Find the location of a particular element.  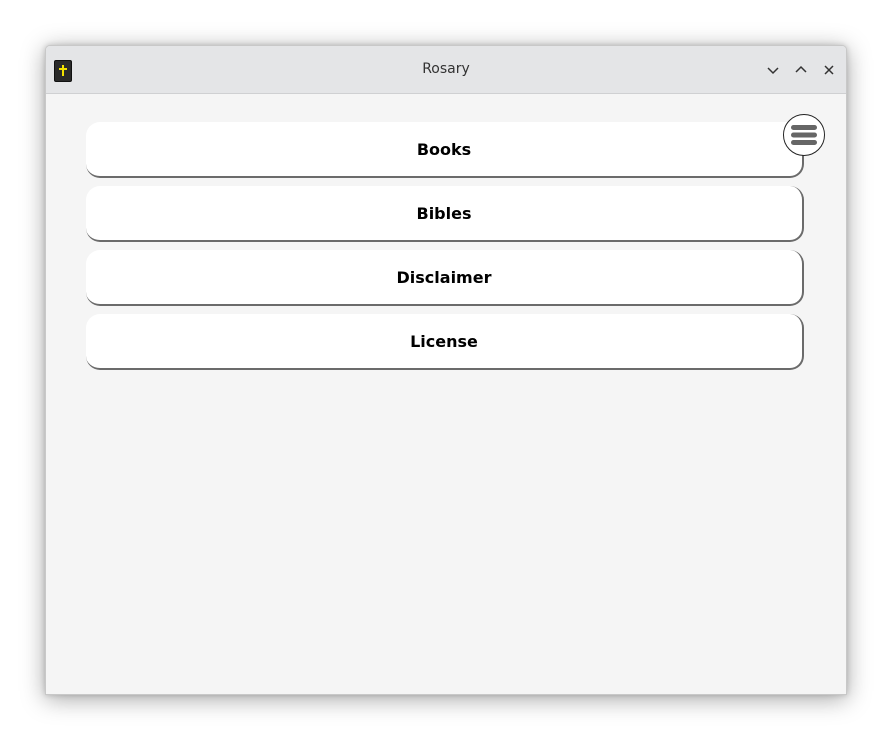

bibles-button-label: Bibles is located at coordinates (444, 213).